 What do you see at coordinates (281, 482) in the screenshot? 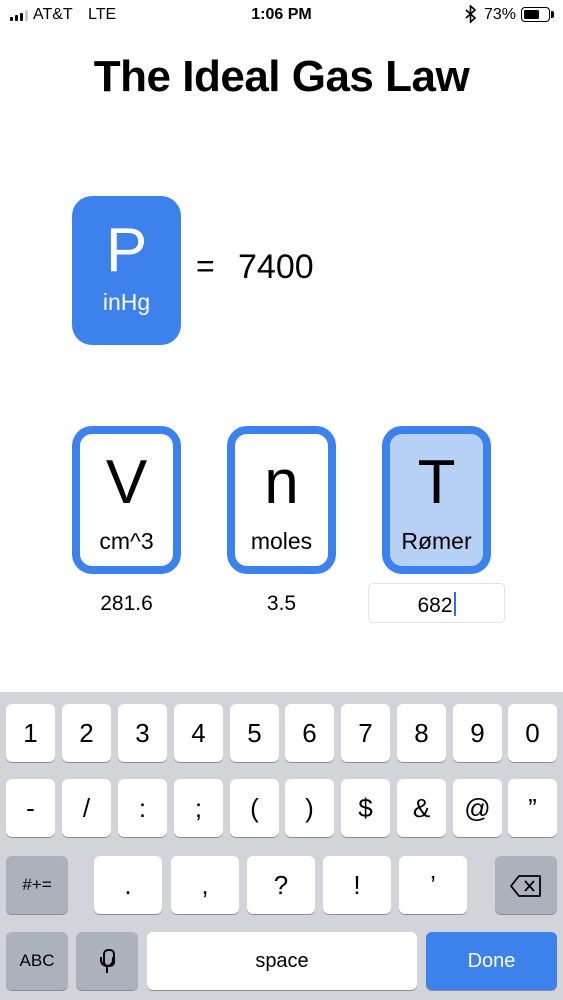
I see `moles-symbol: n` at bounding box center [281, 482].